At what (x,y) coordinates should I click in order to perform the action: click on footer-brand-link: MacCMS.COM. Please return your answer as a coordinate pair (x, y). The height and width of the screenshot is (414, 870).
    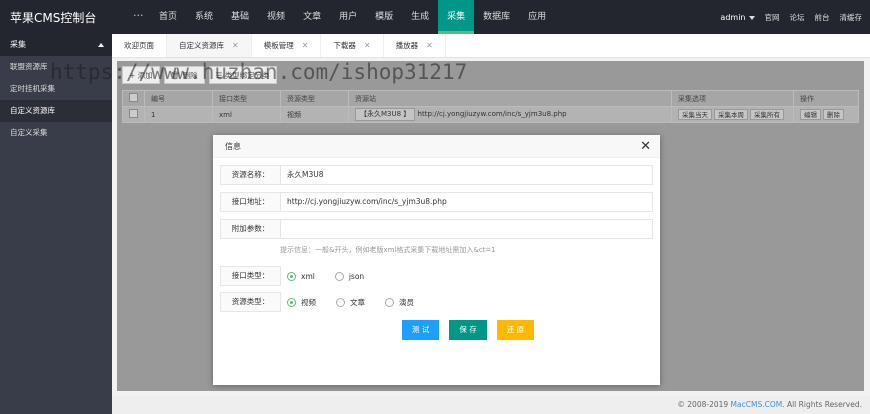
    Looking at the image, I should click on (757, 404).